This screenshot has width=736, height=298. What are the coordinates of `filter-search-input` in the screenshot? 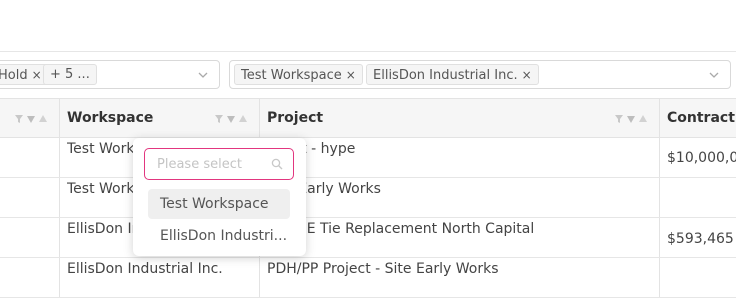 It's located at (212, 164).